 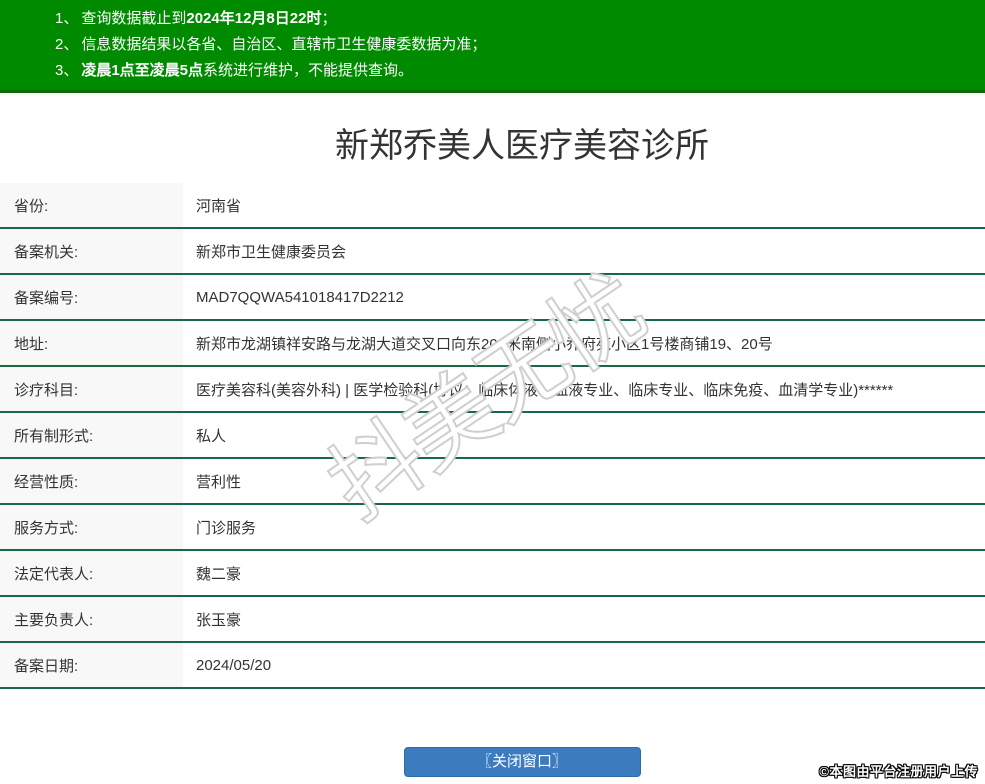 What do you see at coordinates (91, 573) in the screenshot?
I see `row-label: 法定代表人:` at bounding box center [91, 573].